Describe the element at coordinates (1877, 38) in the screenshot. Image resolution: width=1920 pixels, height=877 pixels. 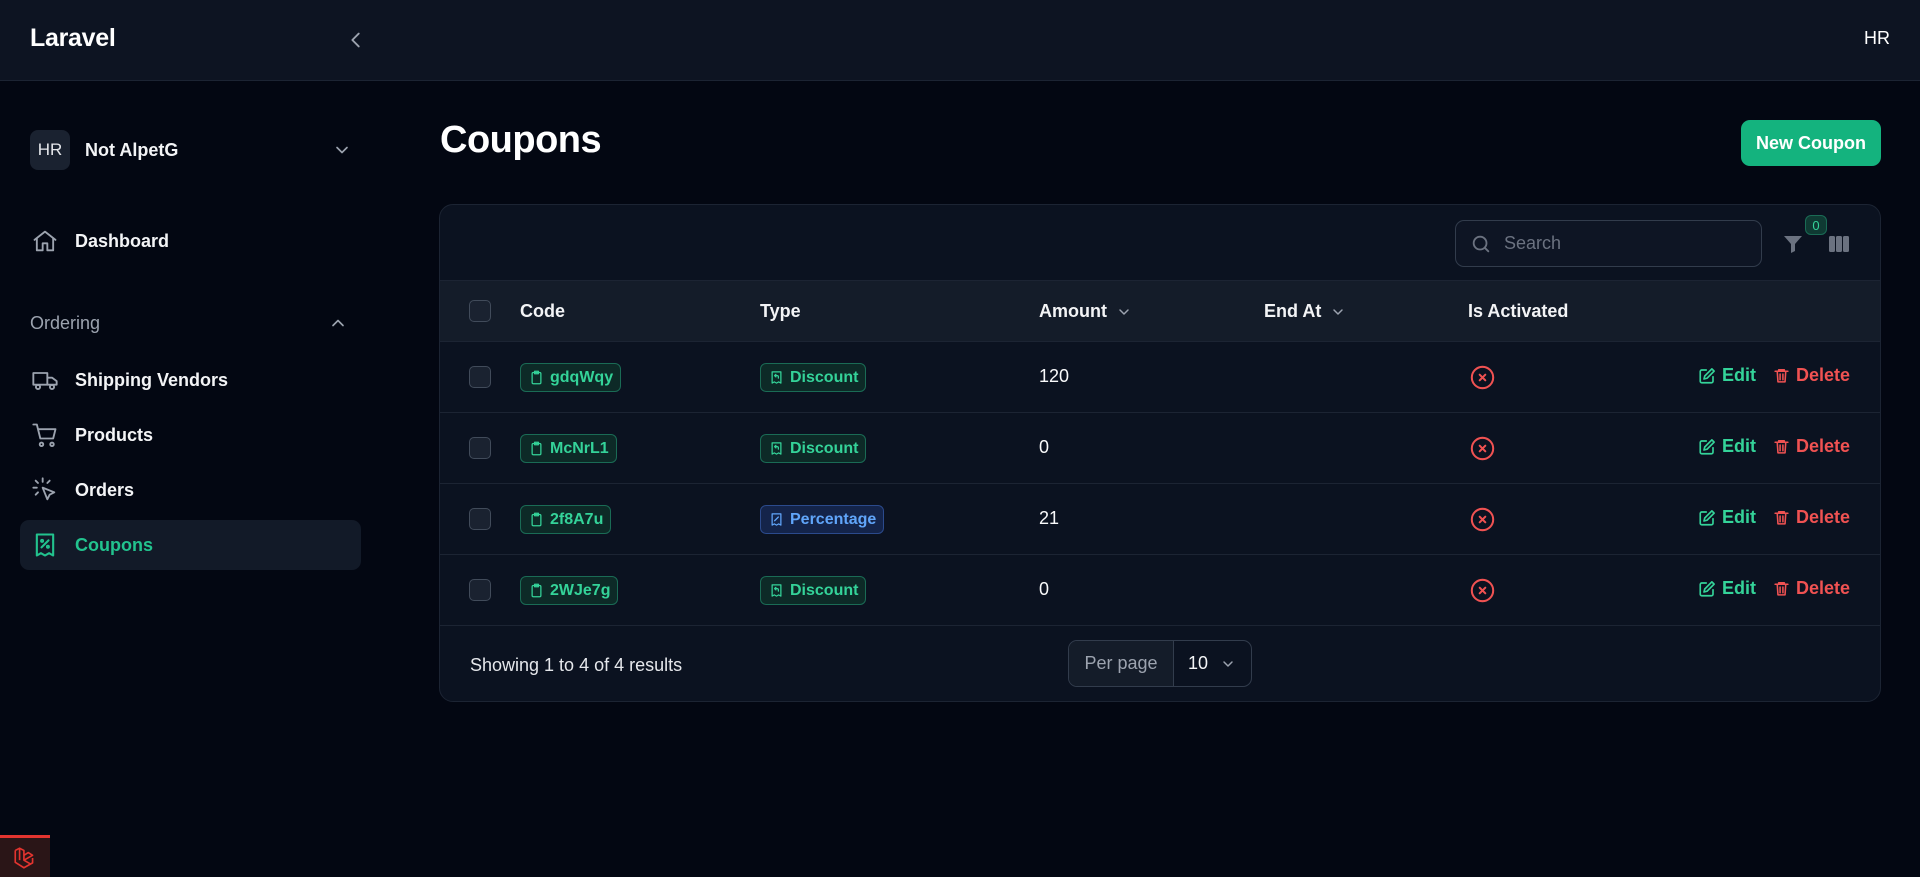
I see `user-avatar: HR` at that location.